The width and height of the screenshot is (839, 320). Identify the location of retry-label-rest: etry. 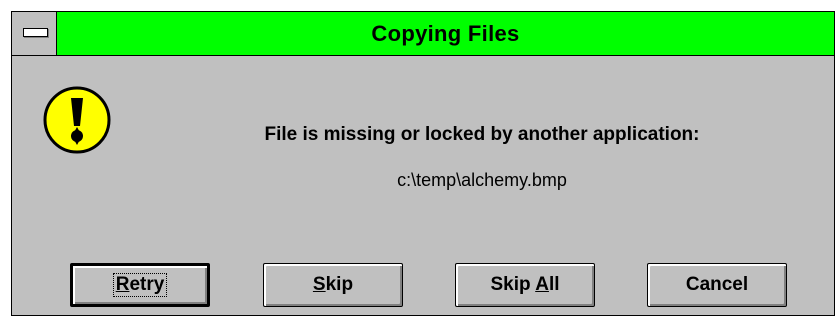
(147, 284).